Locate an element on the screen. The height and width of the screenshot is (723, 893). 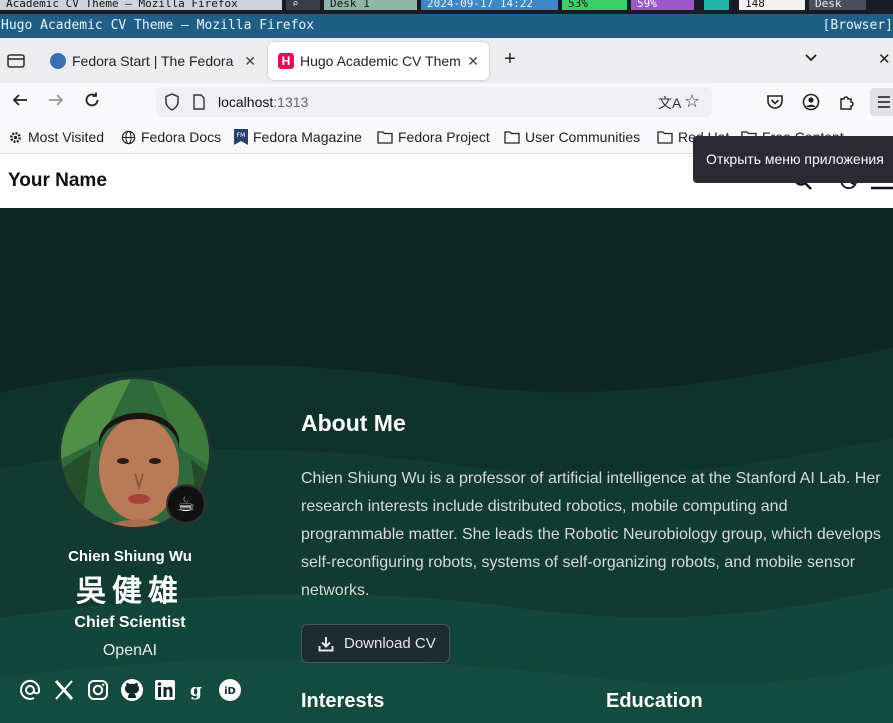
url-text: localhost:1313 is located at coordinates (263, 102).